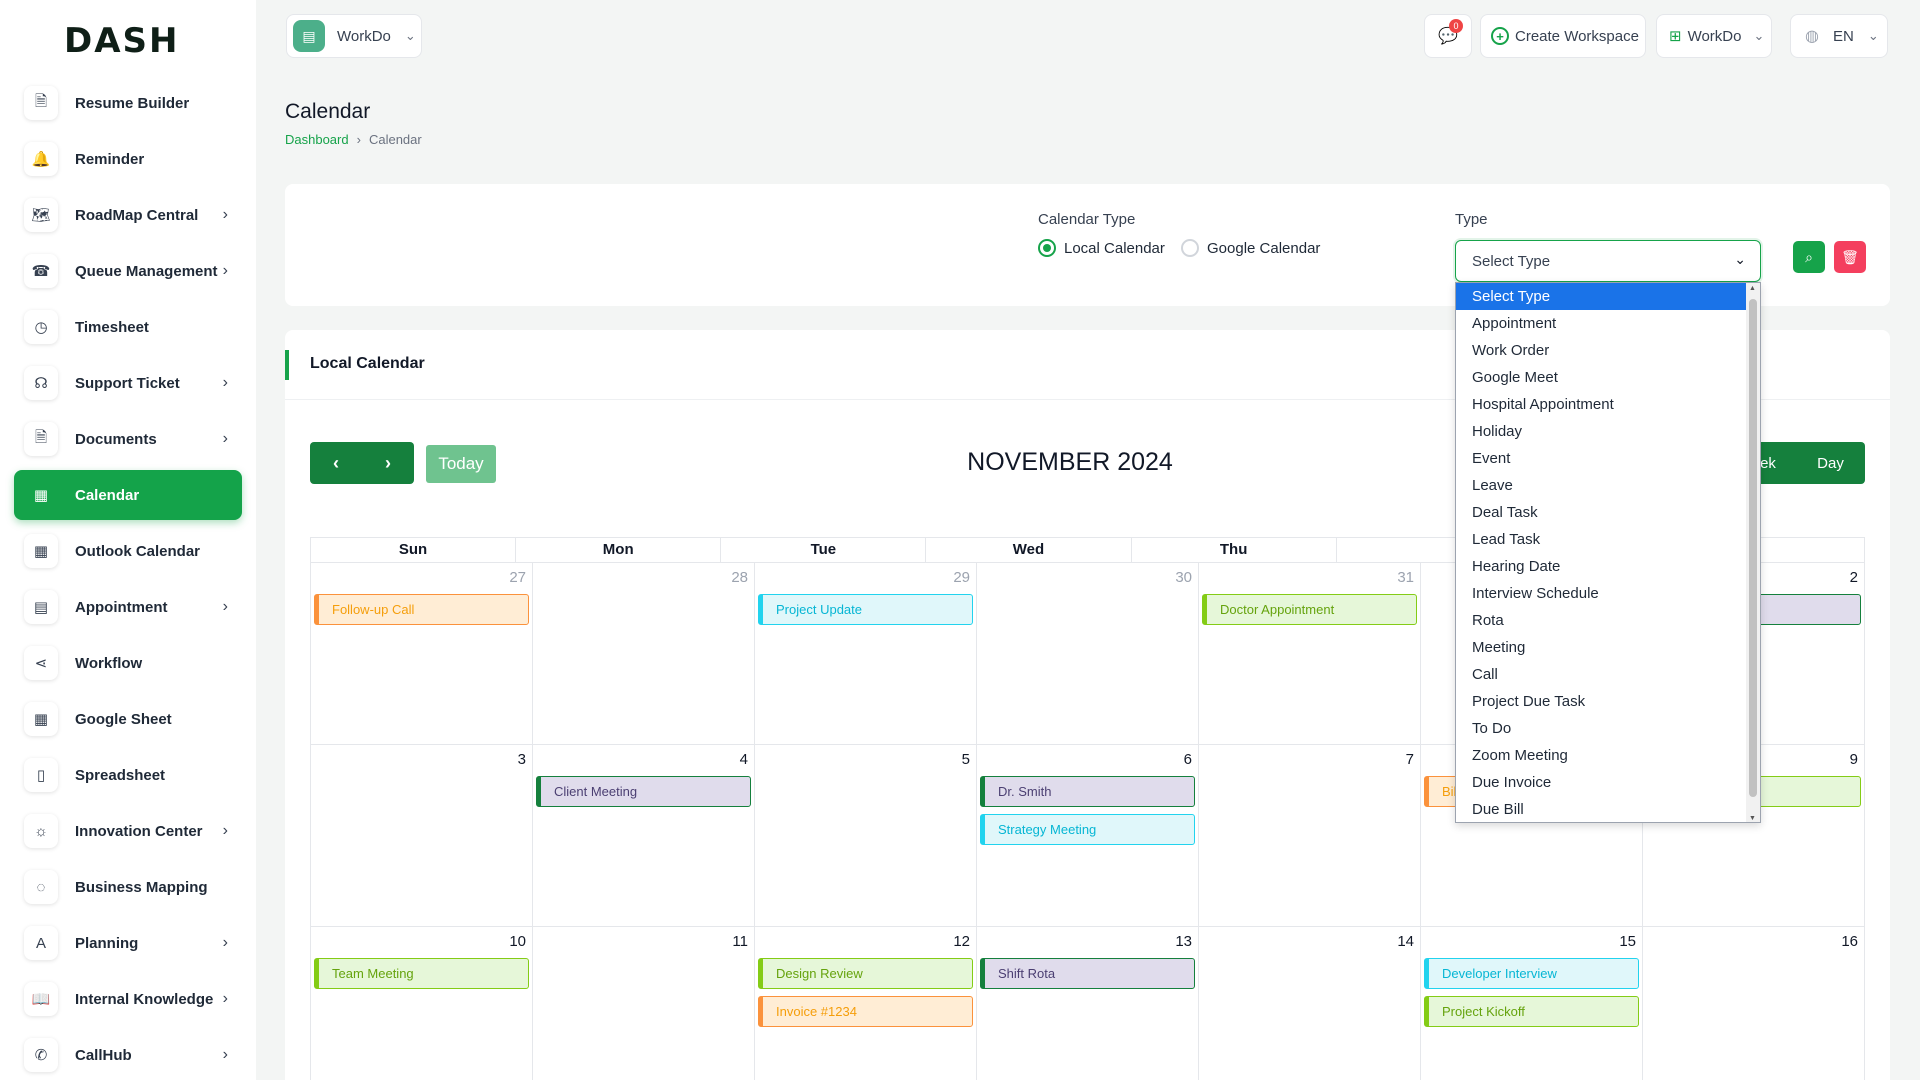 Image resolution: width=1920 pixels, height=1080 pixels. I want to click on day-cell: 11, so click(644, 1003).